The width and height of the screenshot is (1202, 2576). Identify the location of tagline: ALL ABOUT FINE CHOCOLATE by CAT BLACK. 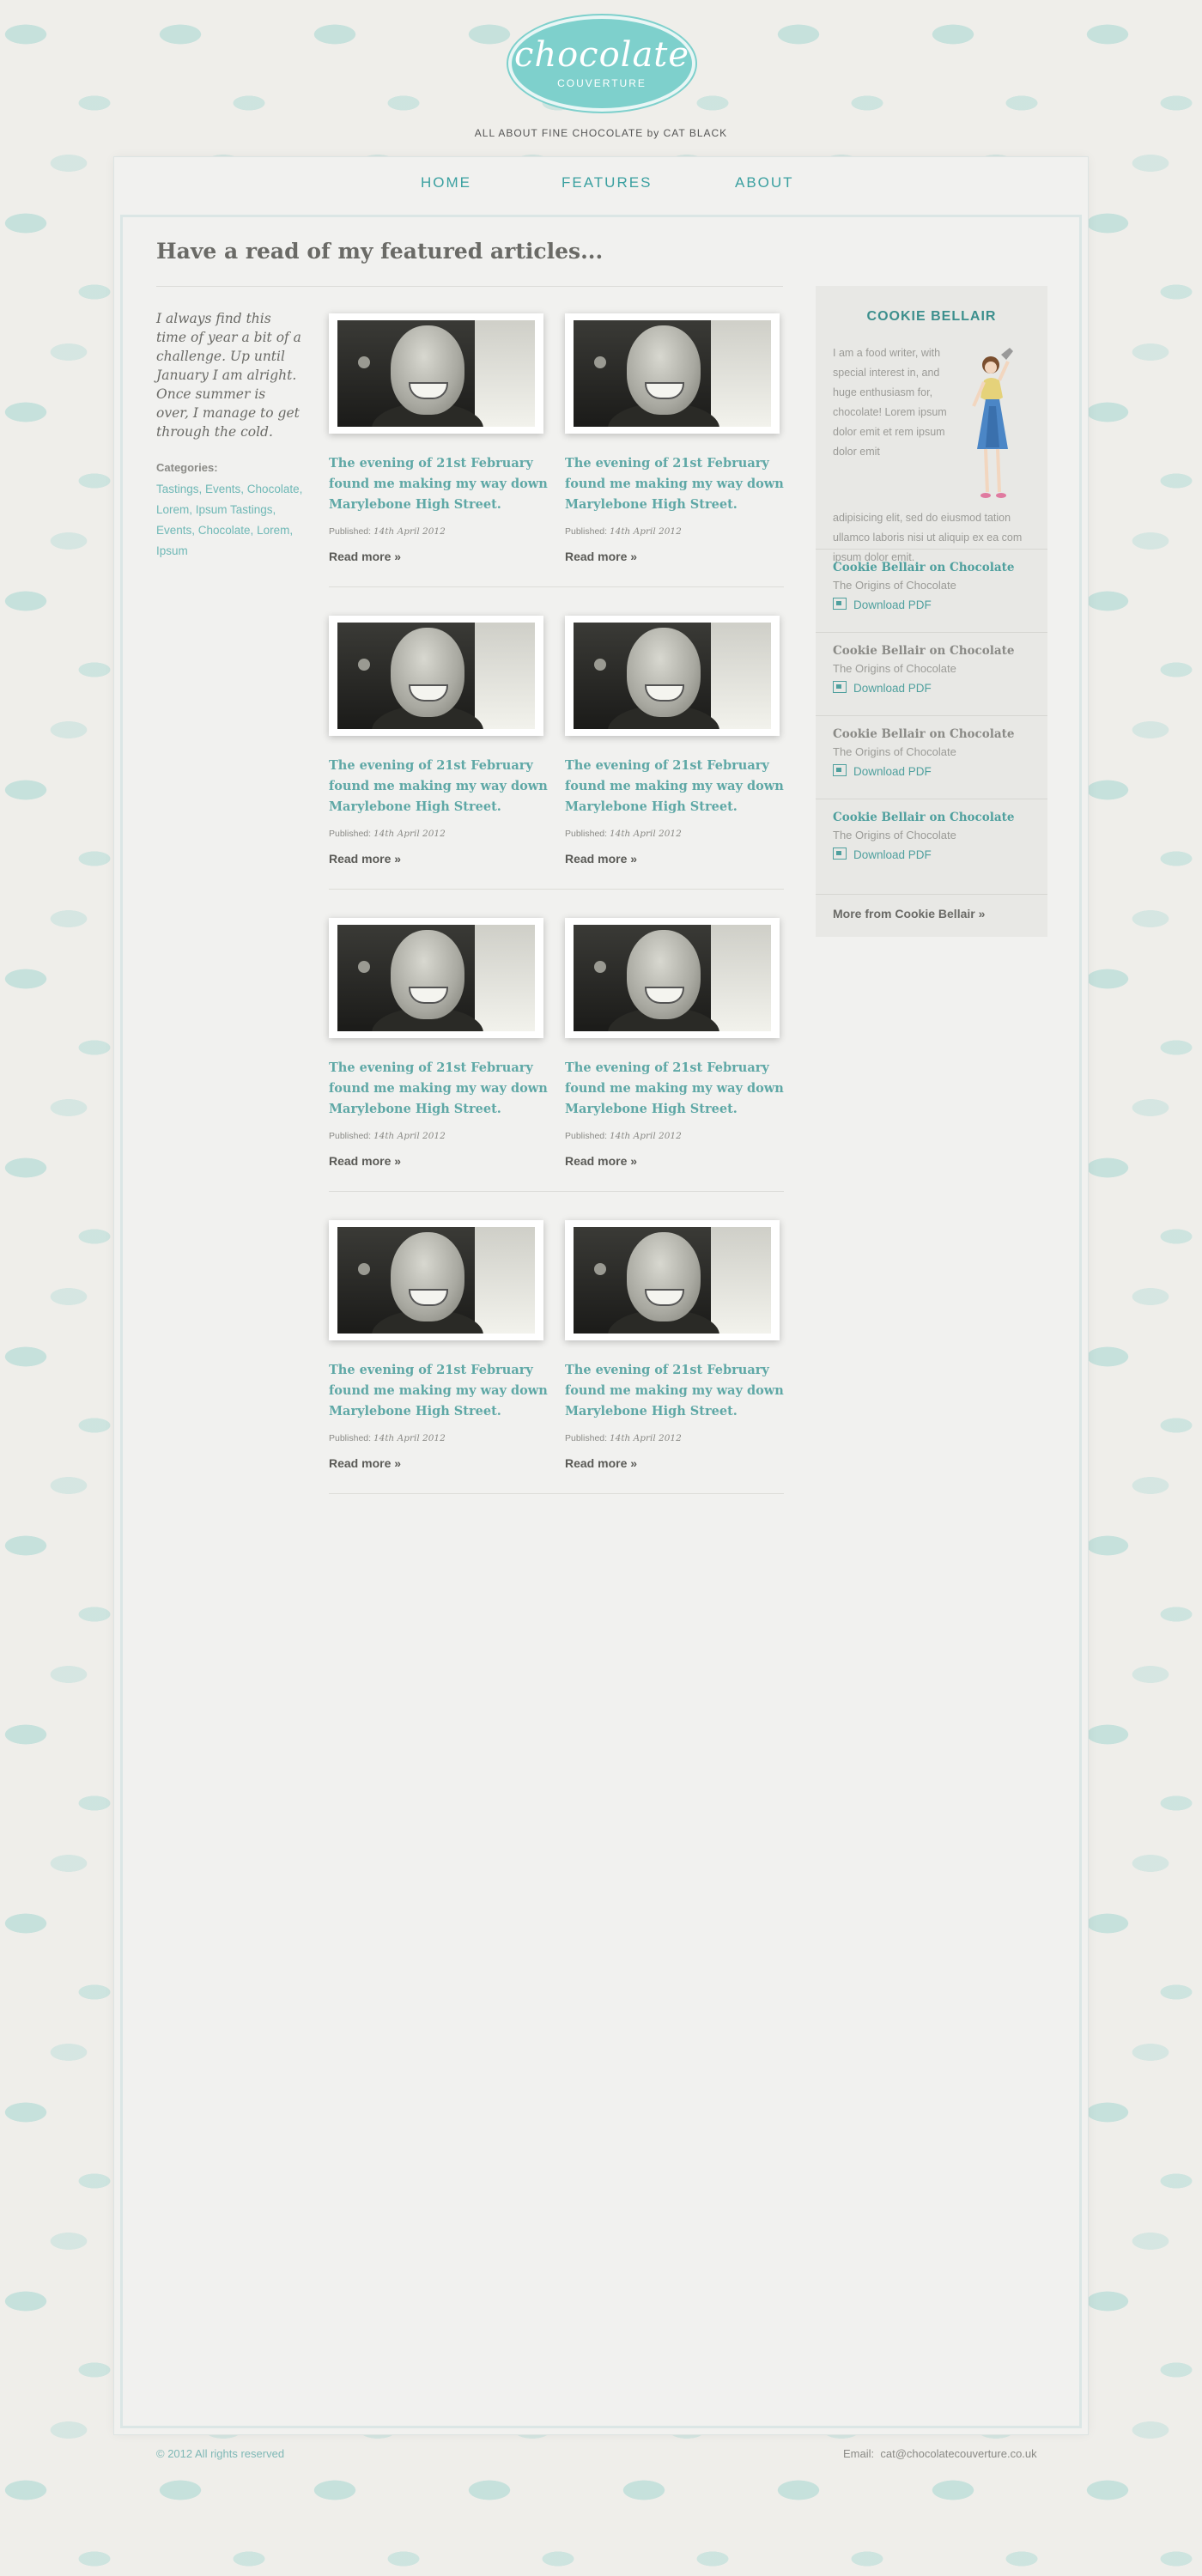
(601, 133).